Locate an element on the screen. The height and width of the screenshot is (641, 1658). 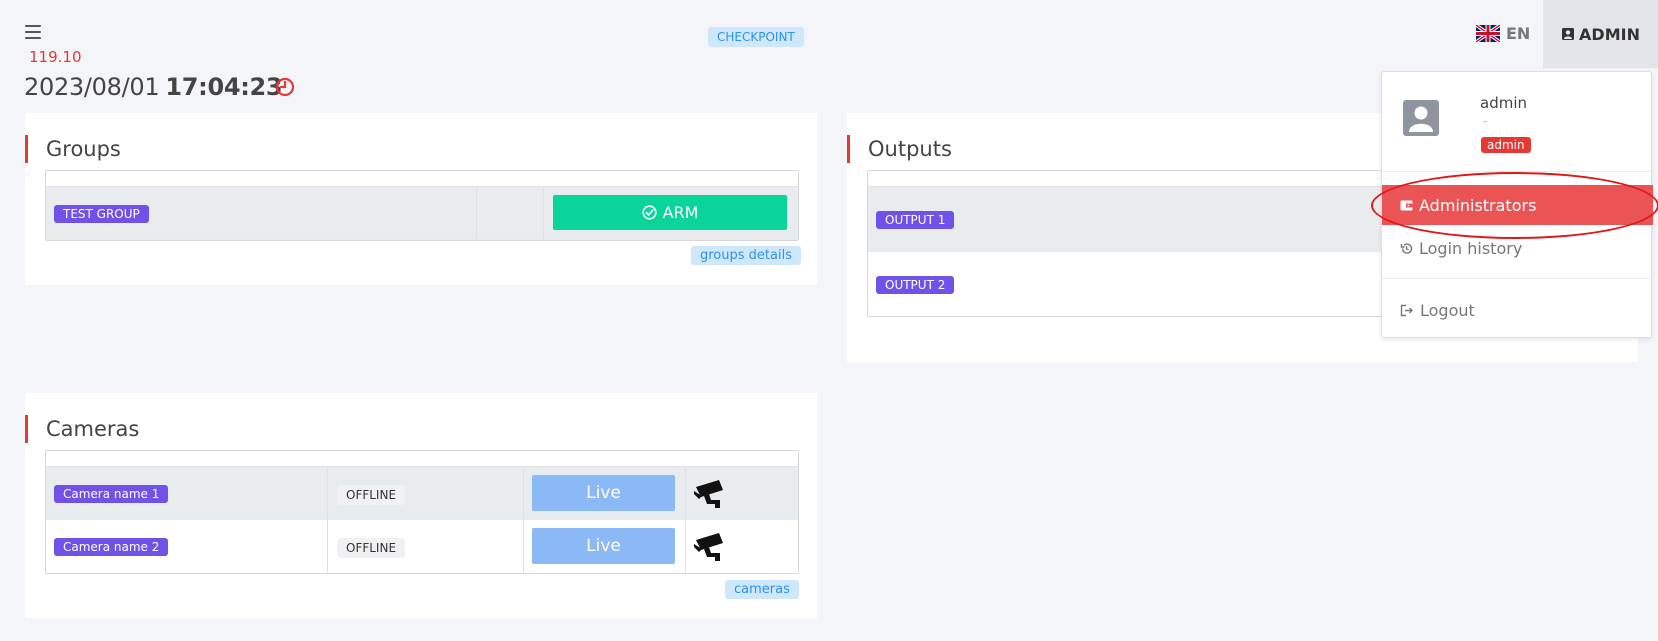
arm-button: ARM is located at coordinates (670, 212).